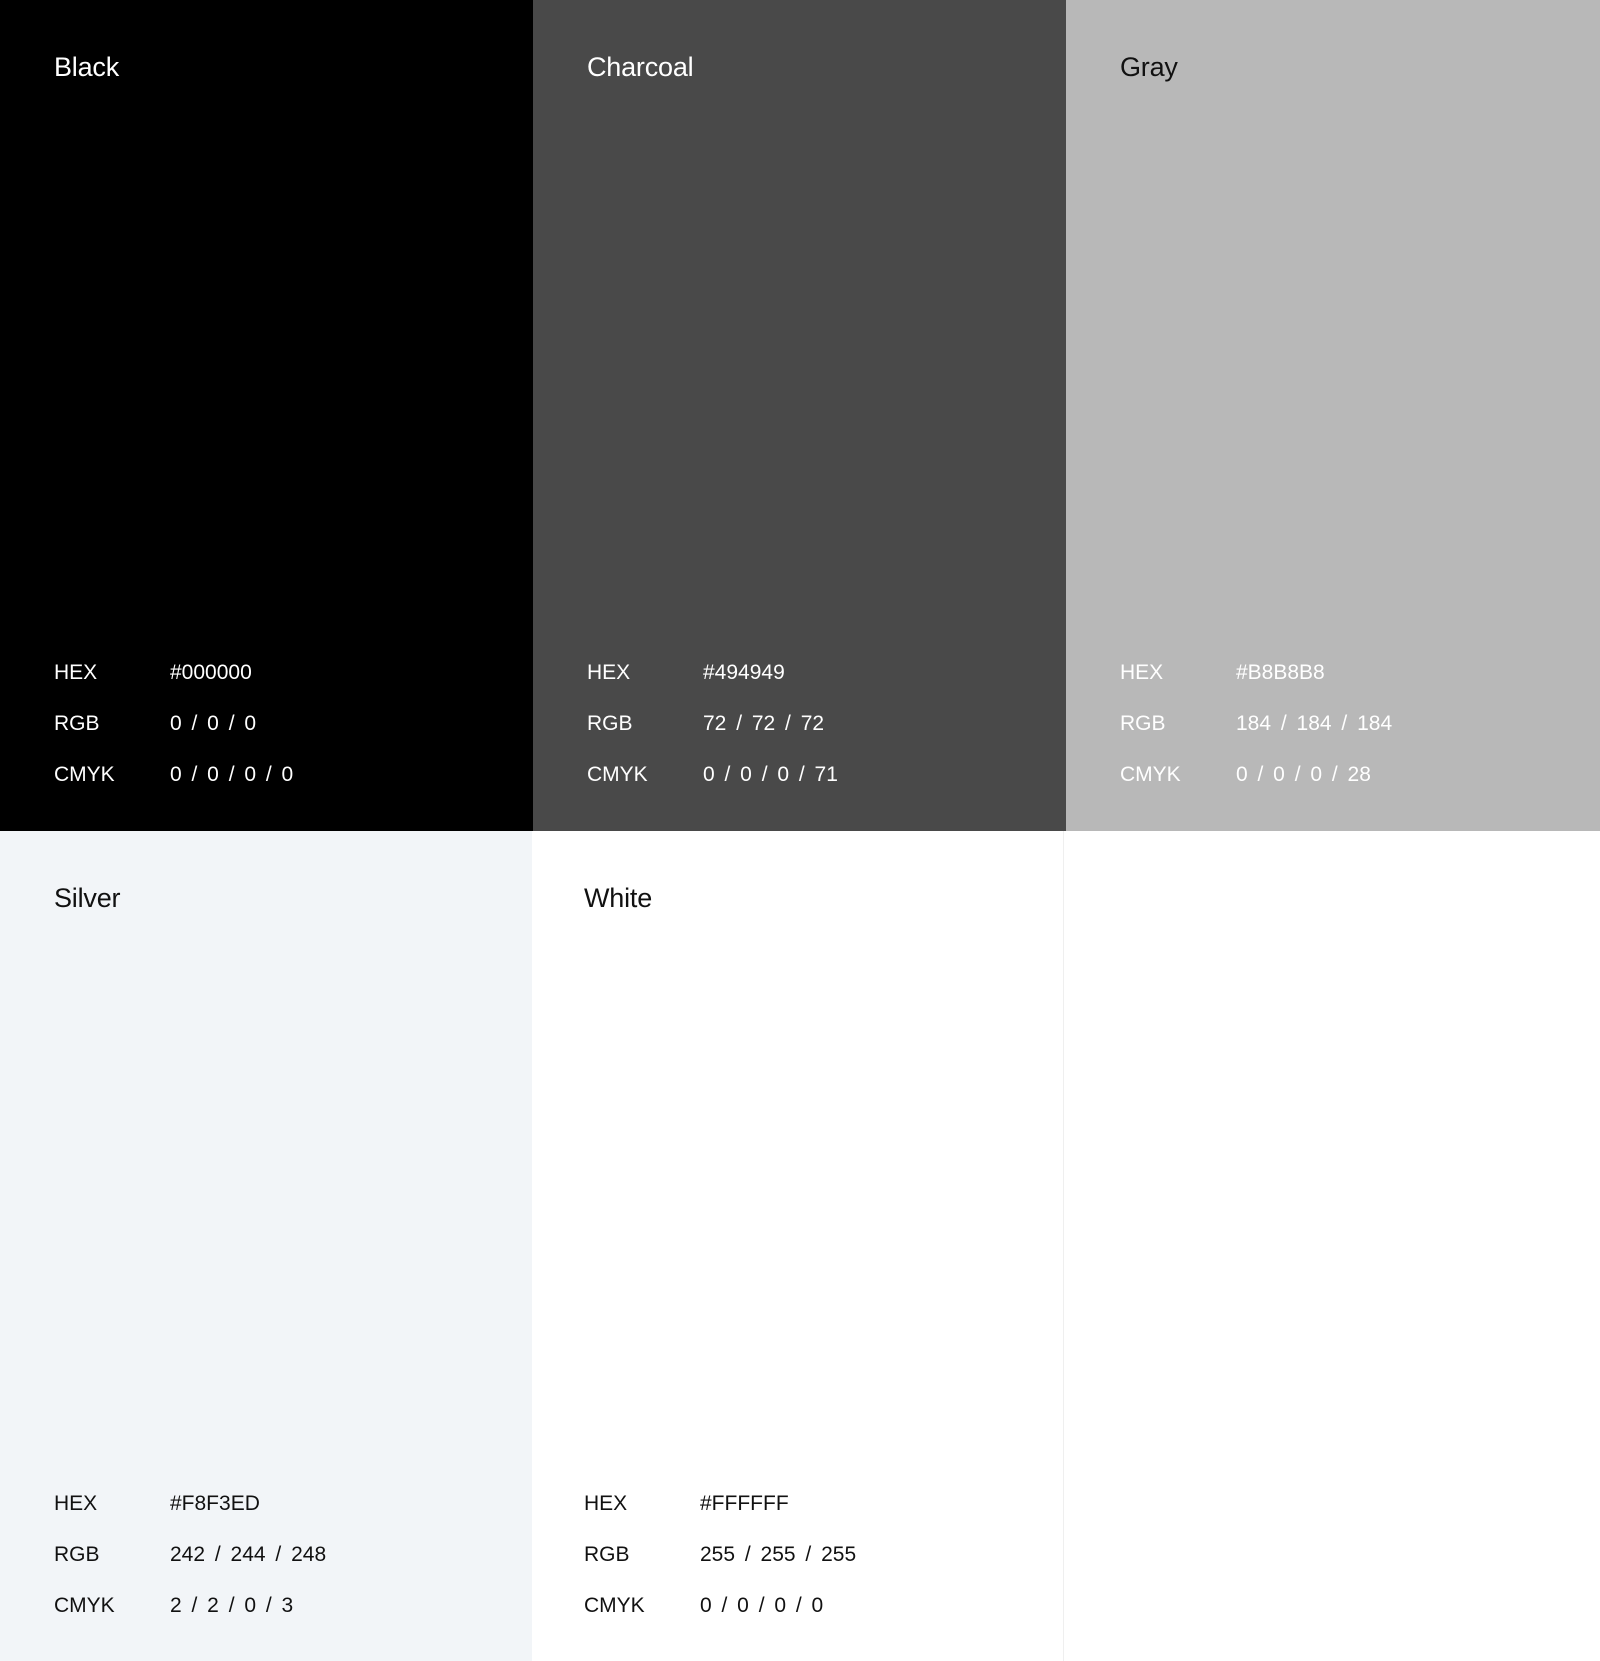 The height and width of the screenshot is (1661, 1600). I want to click on spec-value: #494949, so click(744, 672).